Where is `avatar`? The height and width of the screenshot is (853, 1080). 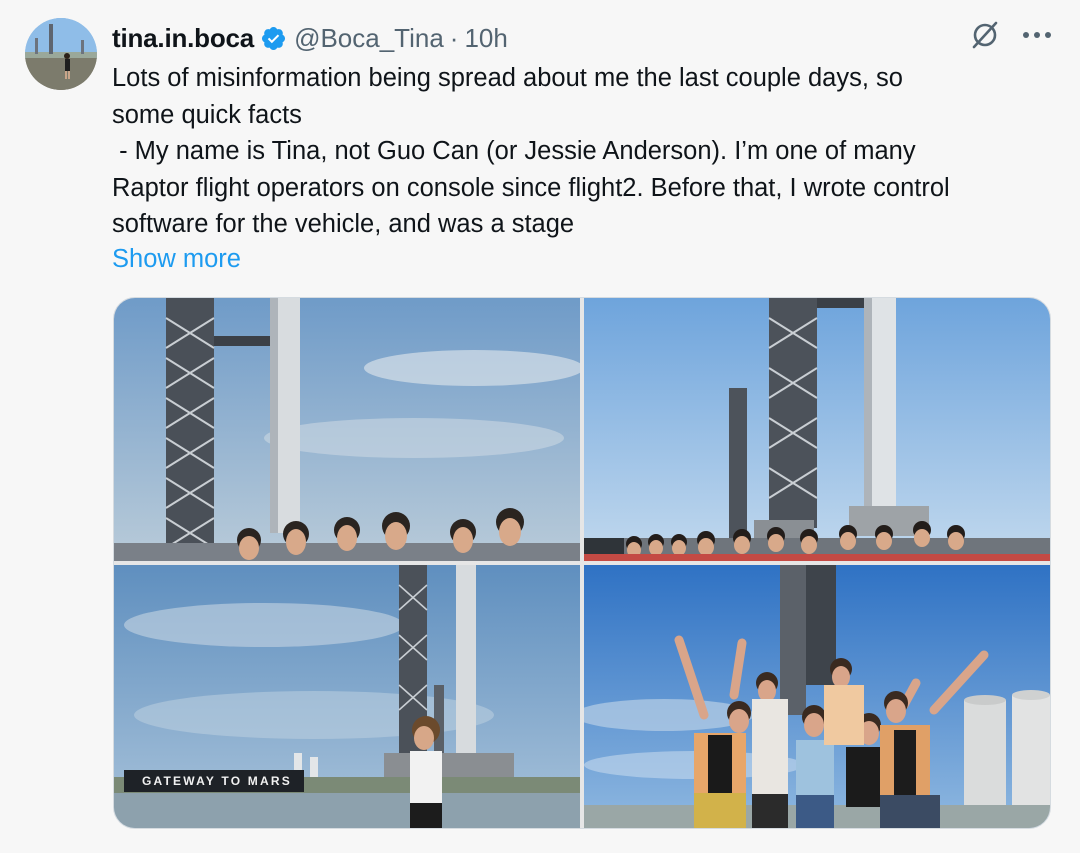 avatar is located at coordinates (61, 54).